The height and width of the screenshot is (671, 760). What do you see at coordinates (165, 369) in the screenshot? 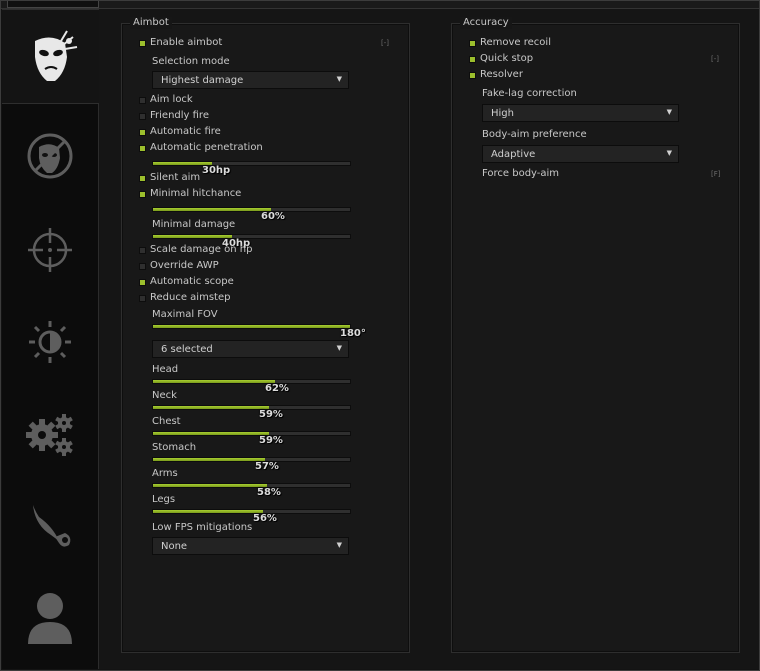
I see `head-scale-label: Head` at bounding box center [165, 369].